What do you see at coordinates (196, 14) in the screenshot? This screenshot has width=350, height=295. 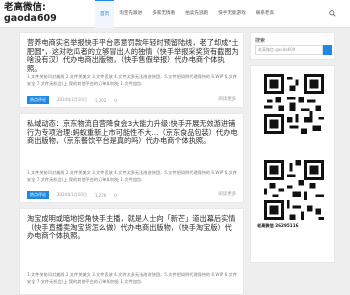 I see `nav-item-auction: 拍卖先逃跑` at bounding box center [196, 14].